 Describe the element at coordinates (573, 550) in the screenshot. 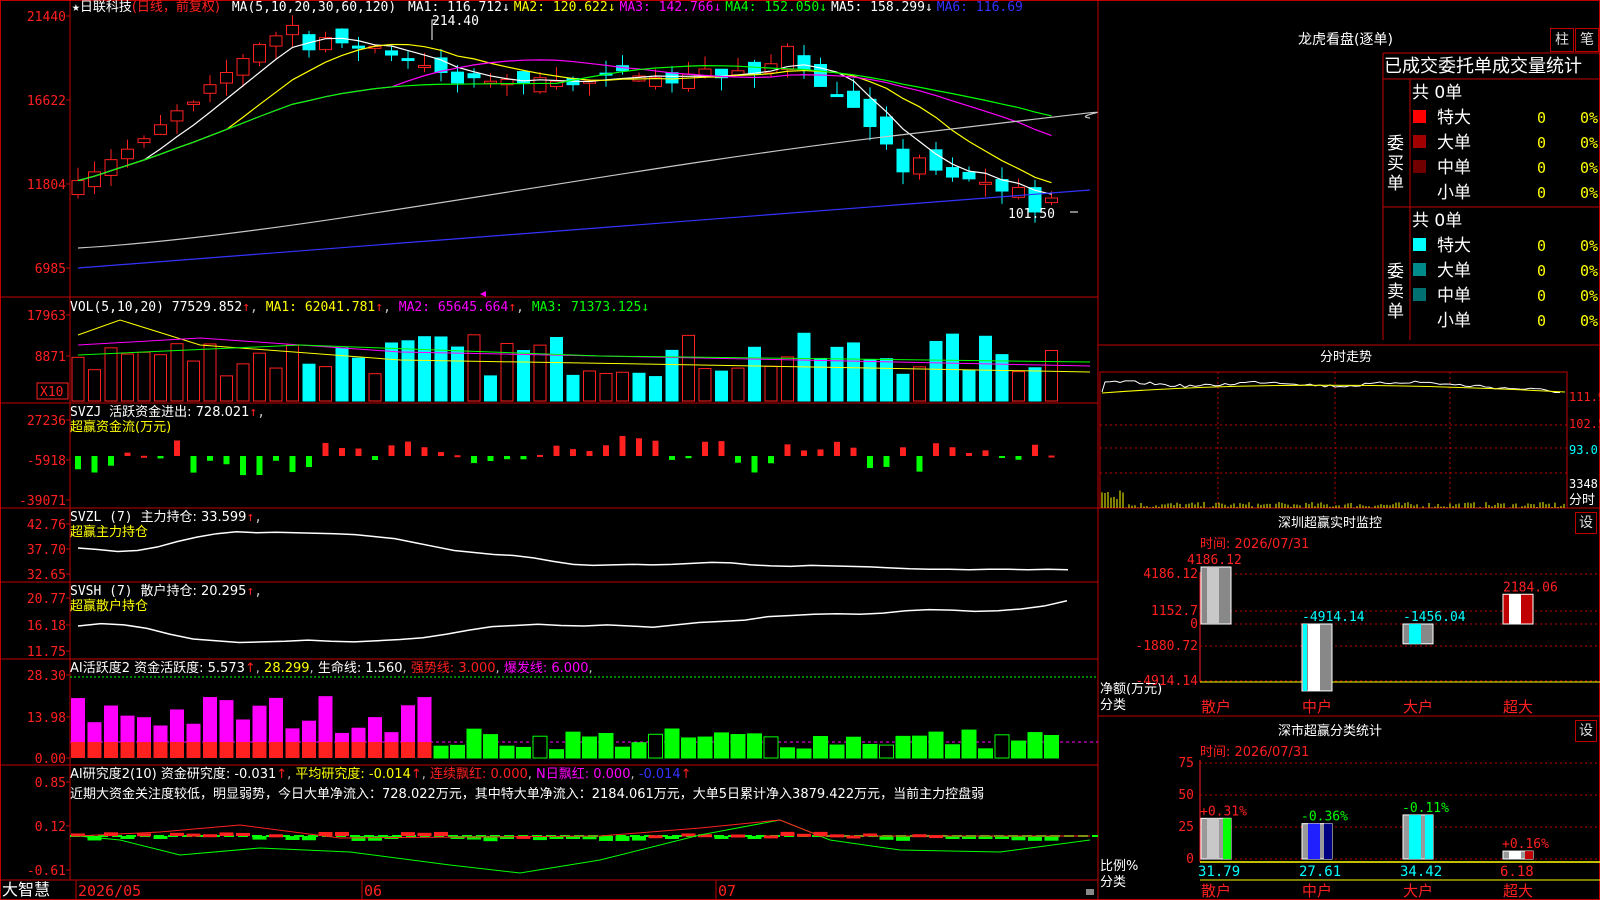

I see `main-holding-line` at that location.